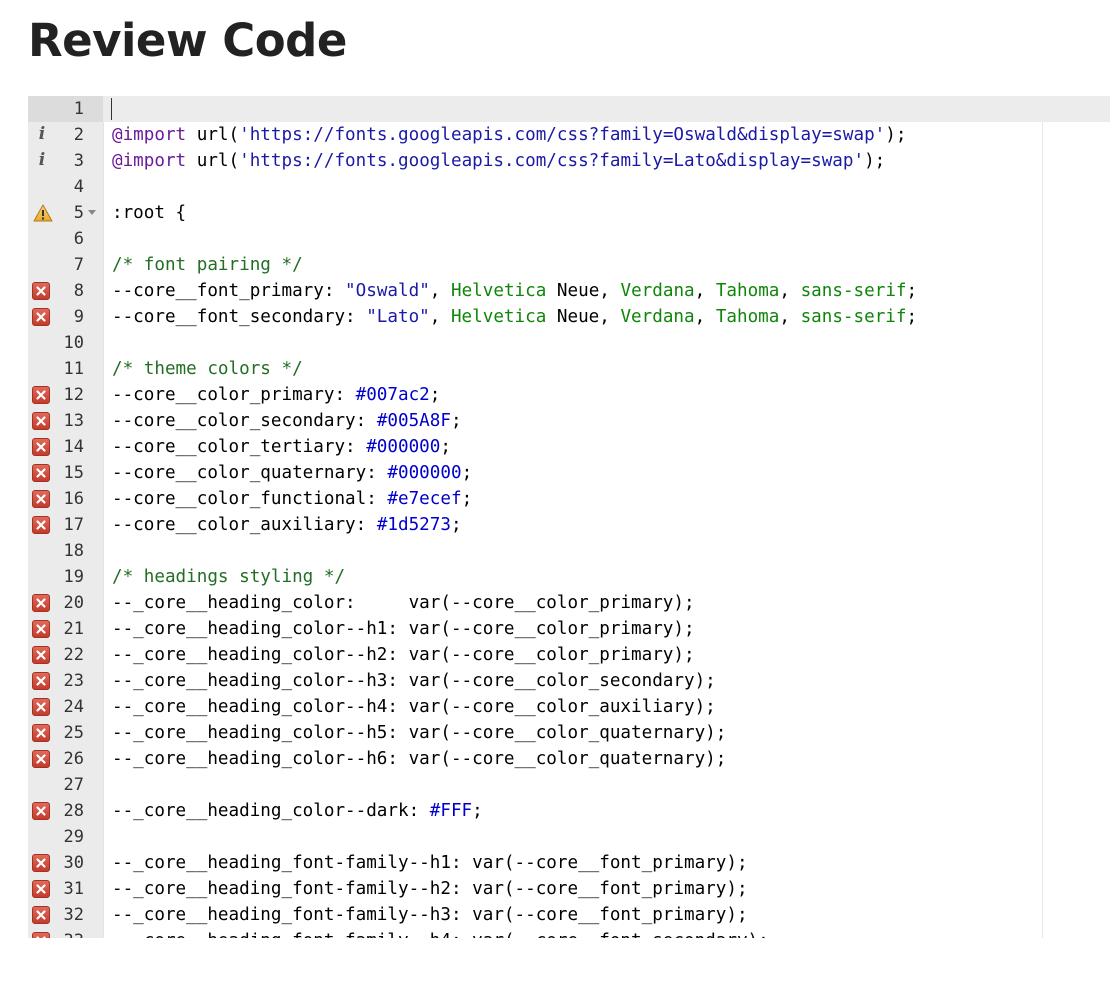  Describe the element at coordinates (569, 187) in the screenshot. I see `code-line: 4` at that location.